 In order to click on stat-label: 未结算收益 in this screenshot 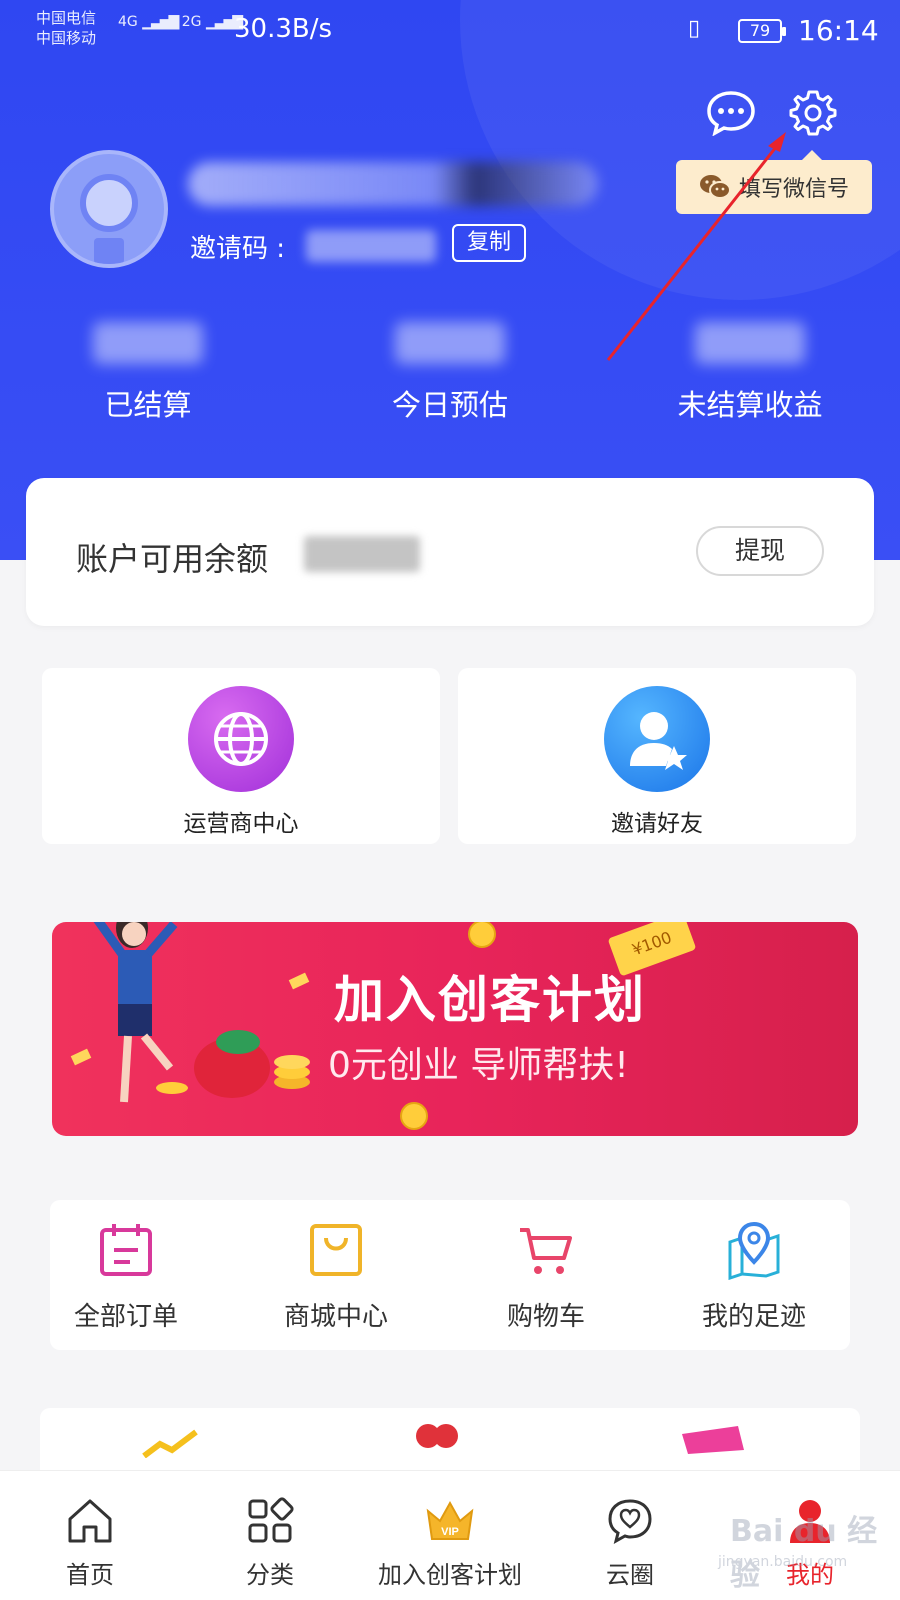, I will do `click(750, 405)`.